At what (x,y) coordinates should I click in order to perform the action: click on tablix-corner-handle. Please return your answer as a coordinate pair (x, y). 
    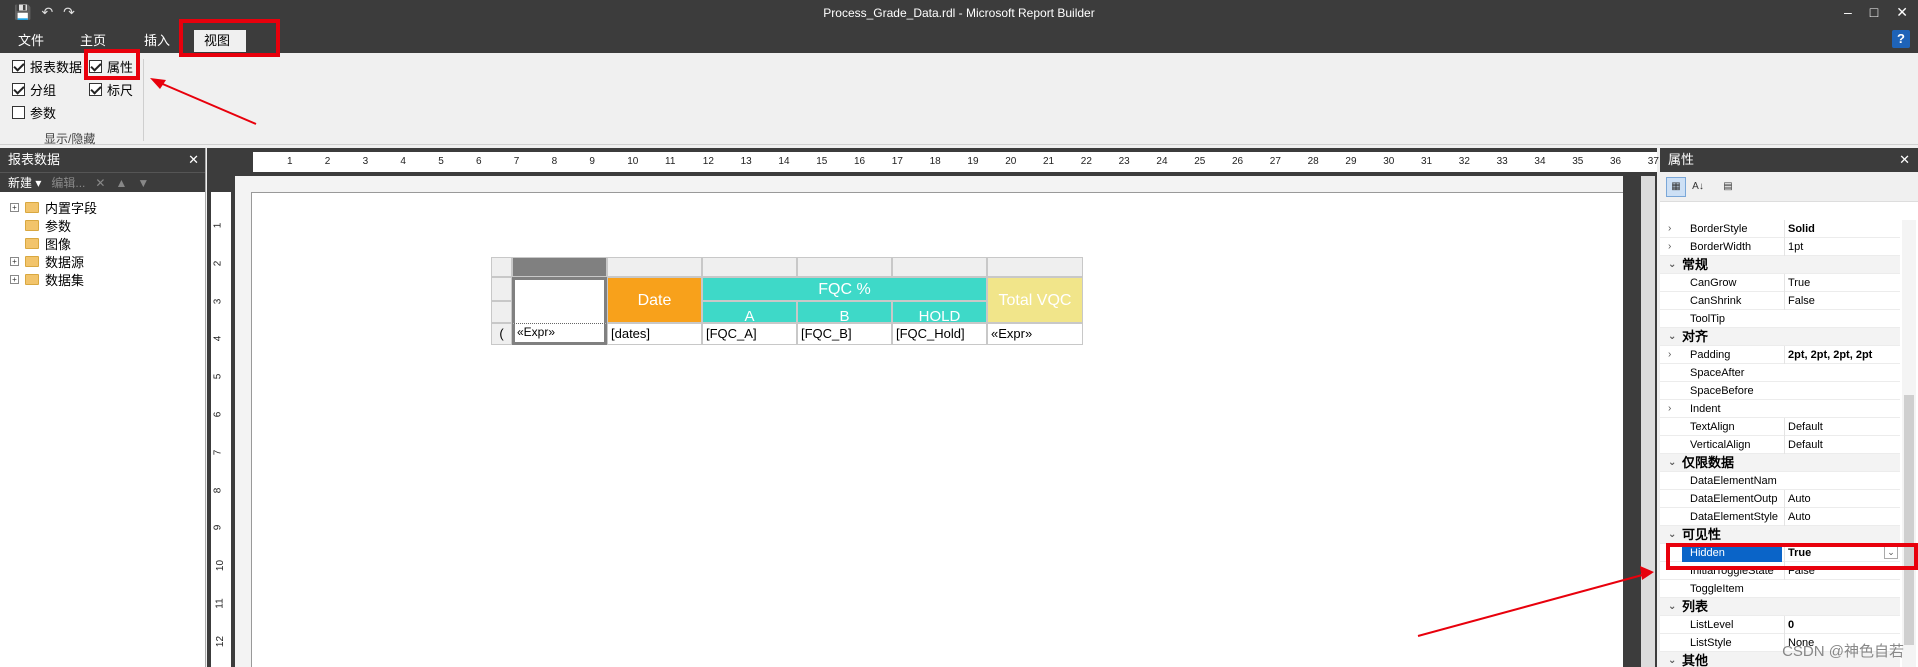
    Looking at the image, I should click on (501, 267).